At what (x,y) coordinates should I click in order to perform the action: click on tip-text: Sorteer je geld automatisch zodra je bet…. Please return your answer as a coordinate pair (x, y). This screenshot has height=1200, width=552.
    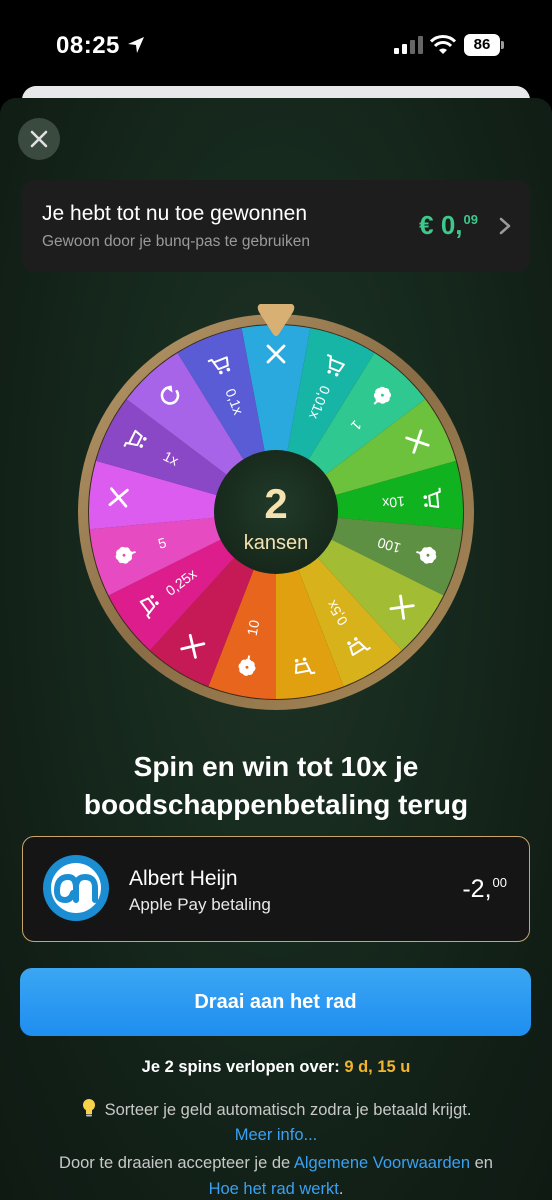
    Looking at the image, I should click on (288, 1110).